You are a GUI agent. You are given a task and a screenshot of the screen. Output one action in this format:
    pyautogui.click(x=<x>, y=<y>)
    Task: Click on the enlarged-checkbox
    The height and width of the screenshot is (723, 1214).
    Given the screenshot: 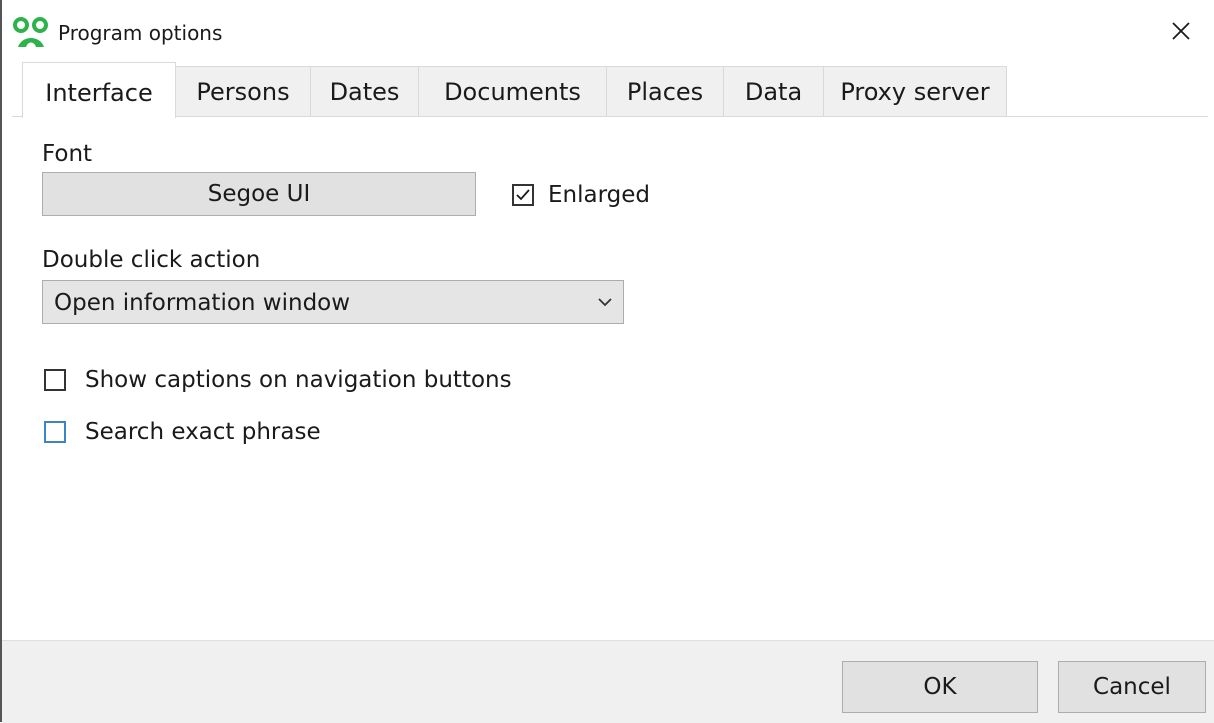 What is the action you would take?
    pyautogui.click(x=523, y=195)
    